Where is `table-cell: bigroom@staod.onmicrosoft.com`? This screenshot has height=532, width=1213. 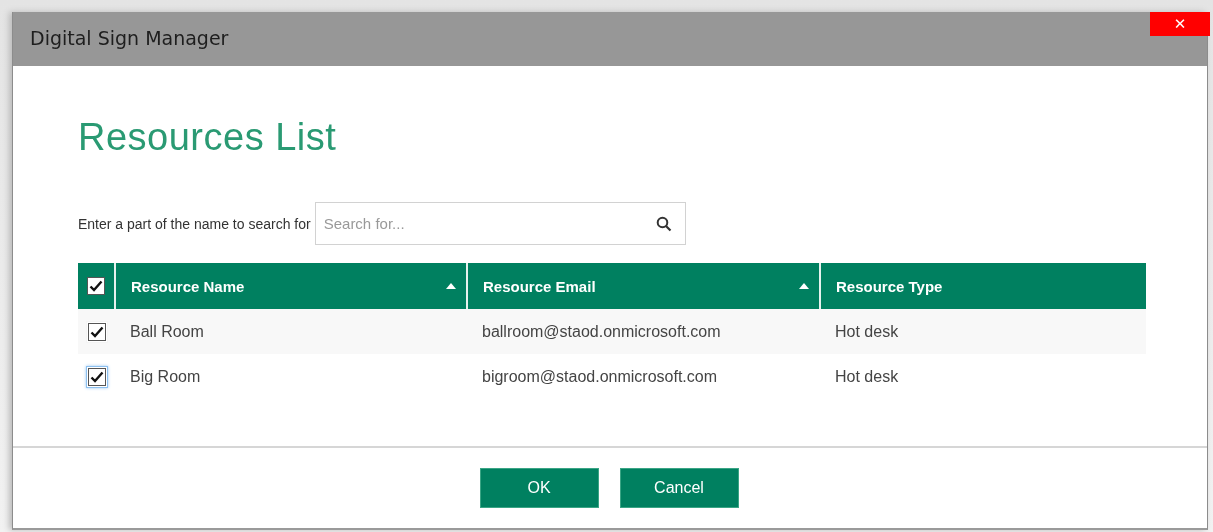 table-cell: bigroom@staod.onmicrosoft.com is located at coordinates (599, 376).